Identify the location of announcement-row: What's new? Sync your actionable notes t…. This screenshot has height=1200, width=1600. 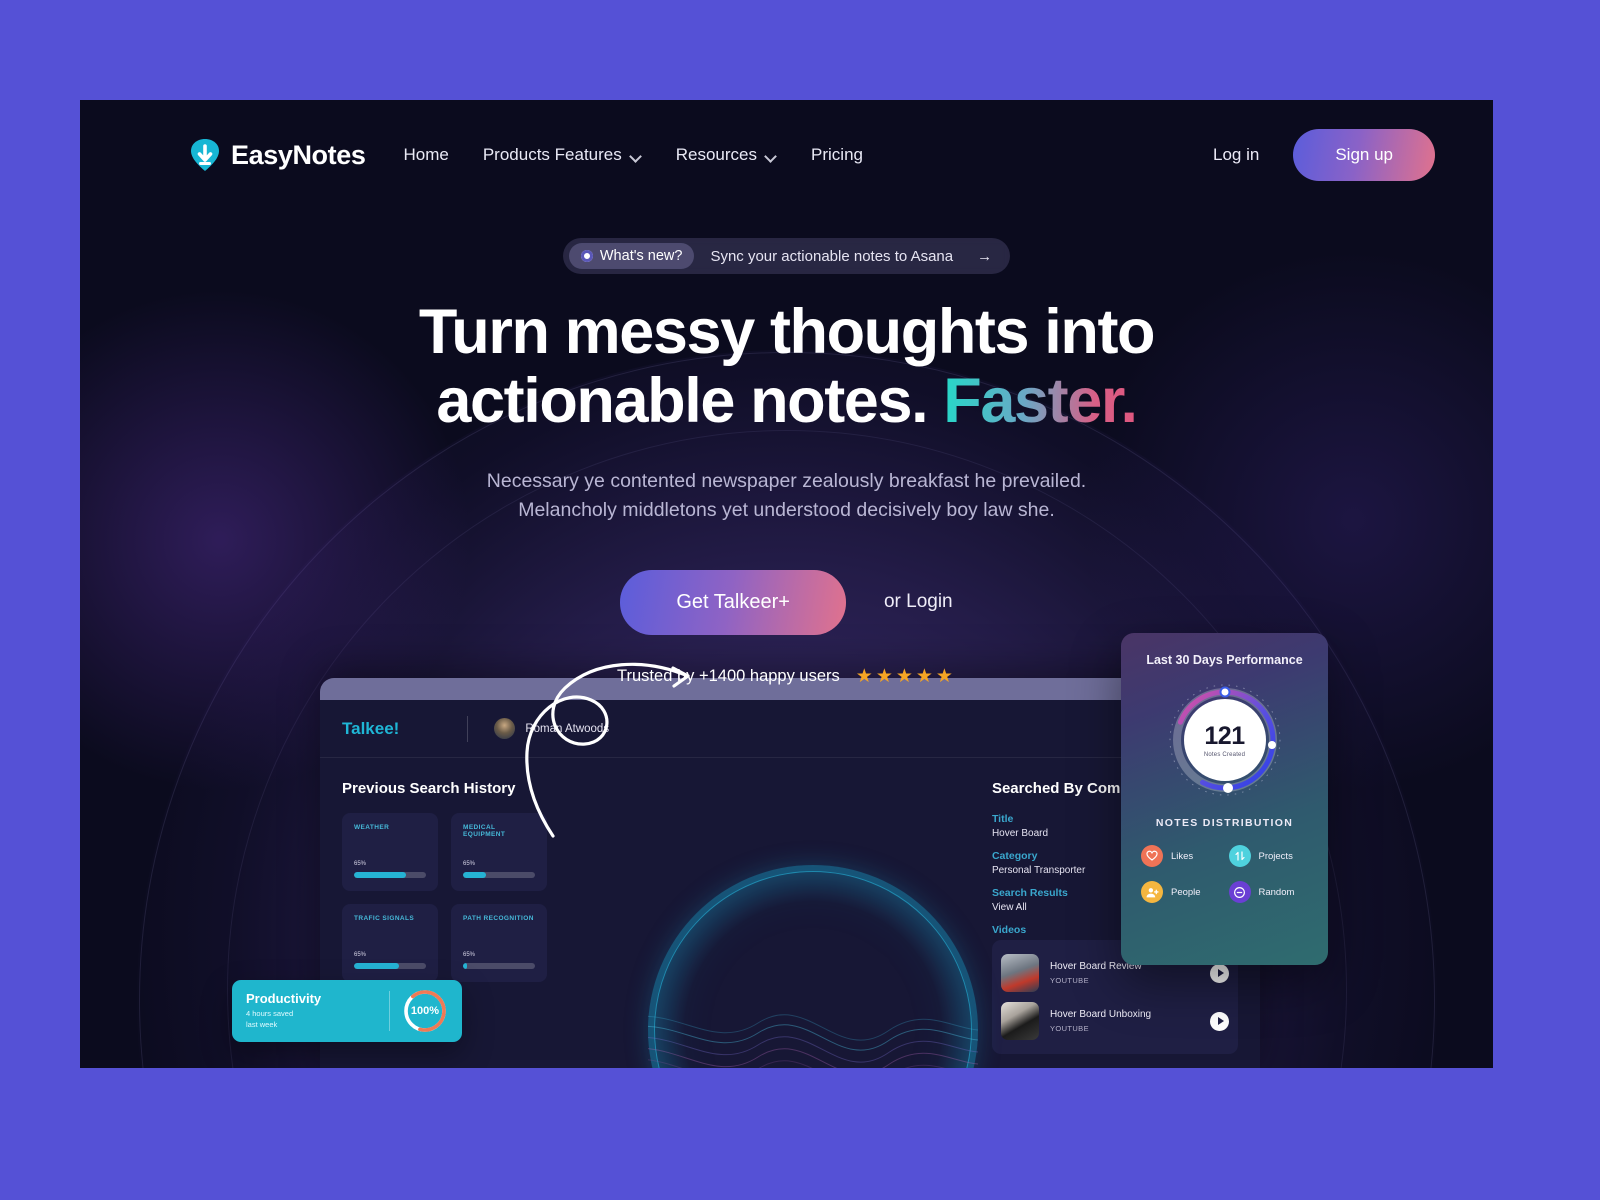
(786, 256).